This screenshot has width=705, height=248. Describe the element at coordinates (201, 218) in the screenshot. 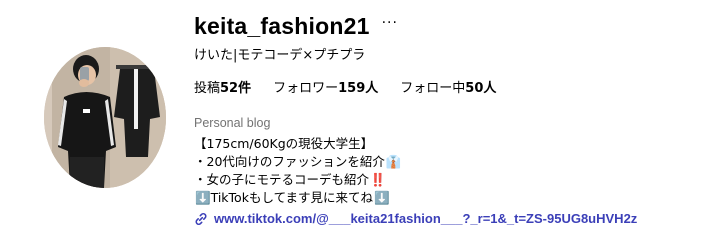

I see `link-chain-icon` at that location.